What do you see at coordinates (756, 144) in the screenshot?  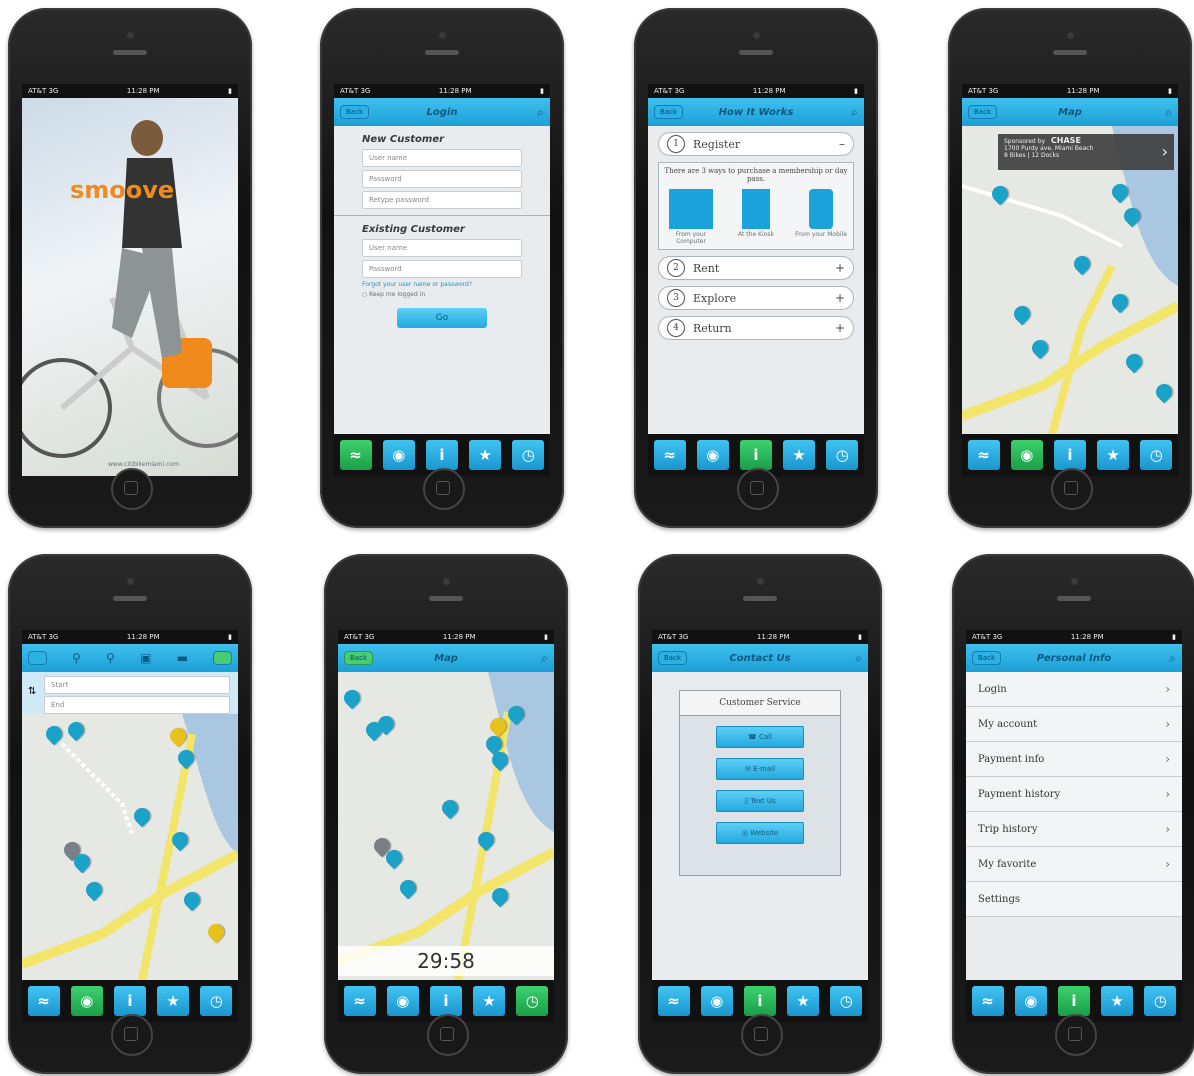 I see `step-register: 1 Register –` at bounding box center [756, 144].